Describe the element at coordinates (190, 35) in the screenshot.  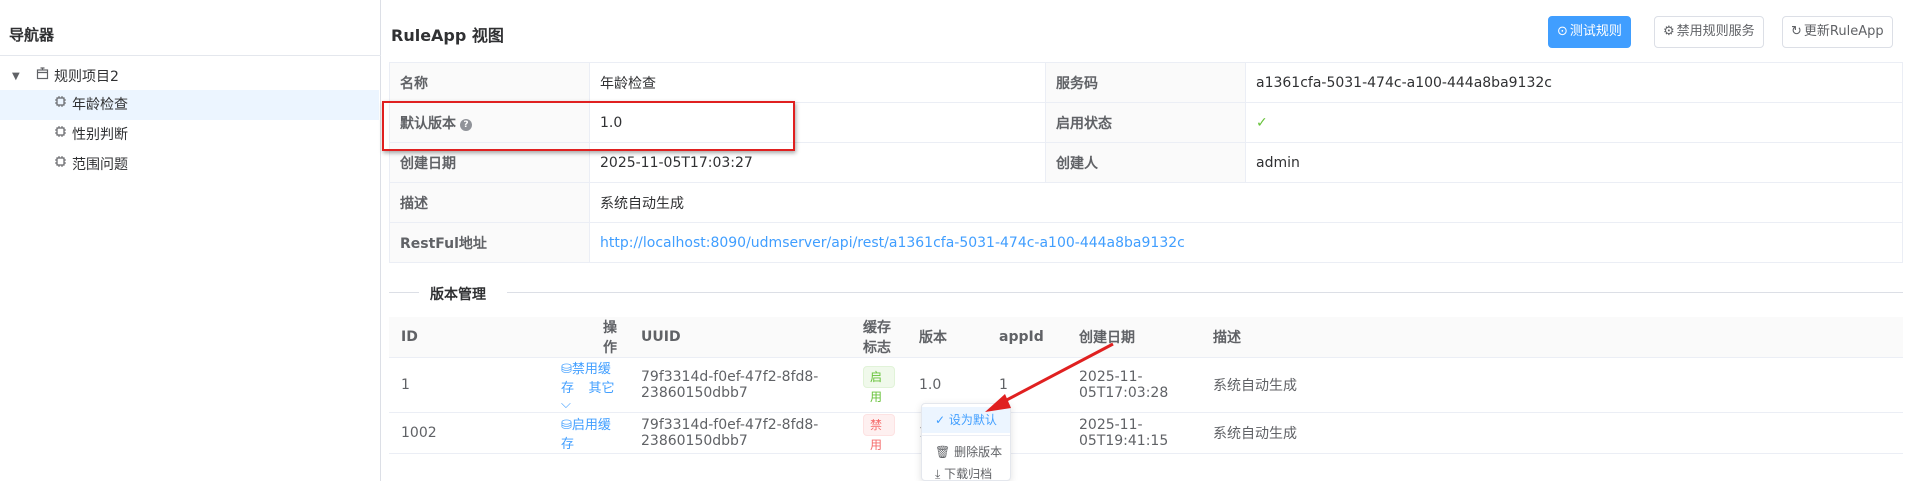
I see `navigator-header: 导航器` at that location.